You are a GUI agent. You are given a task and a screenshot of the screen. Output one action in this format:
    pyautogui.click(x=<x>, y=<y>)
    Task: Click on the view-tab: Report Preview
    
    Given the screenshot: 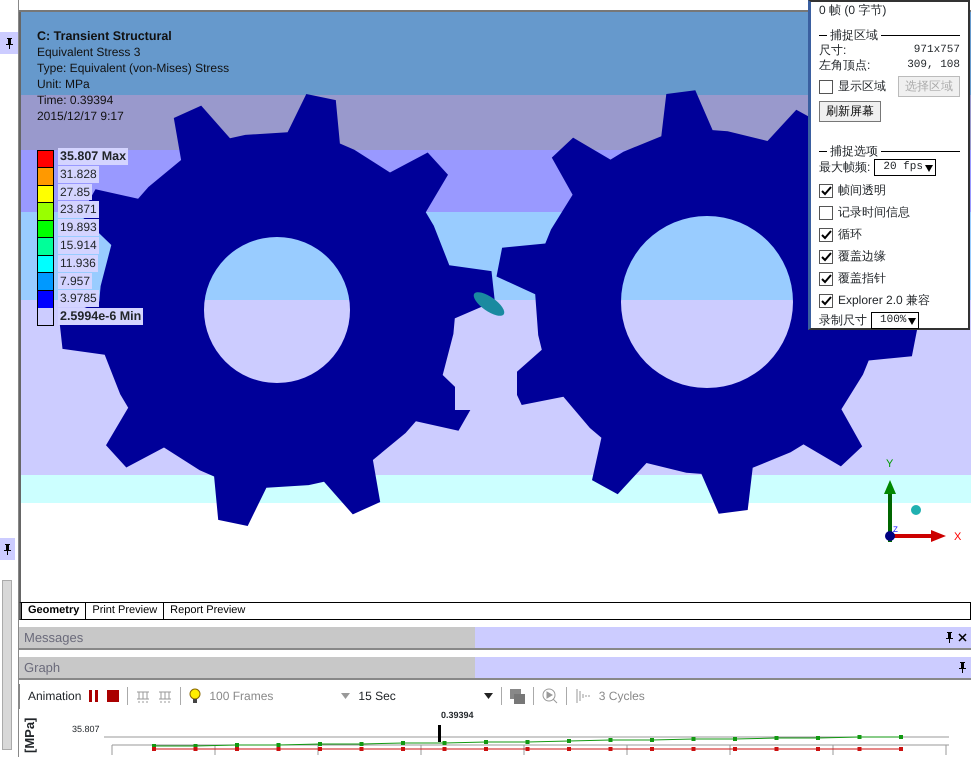 What is the action you would take?
    pyautogui.click(x=207, y=610)
    